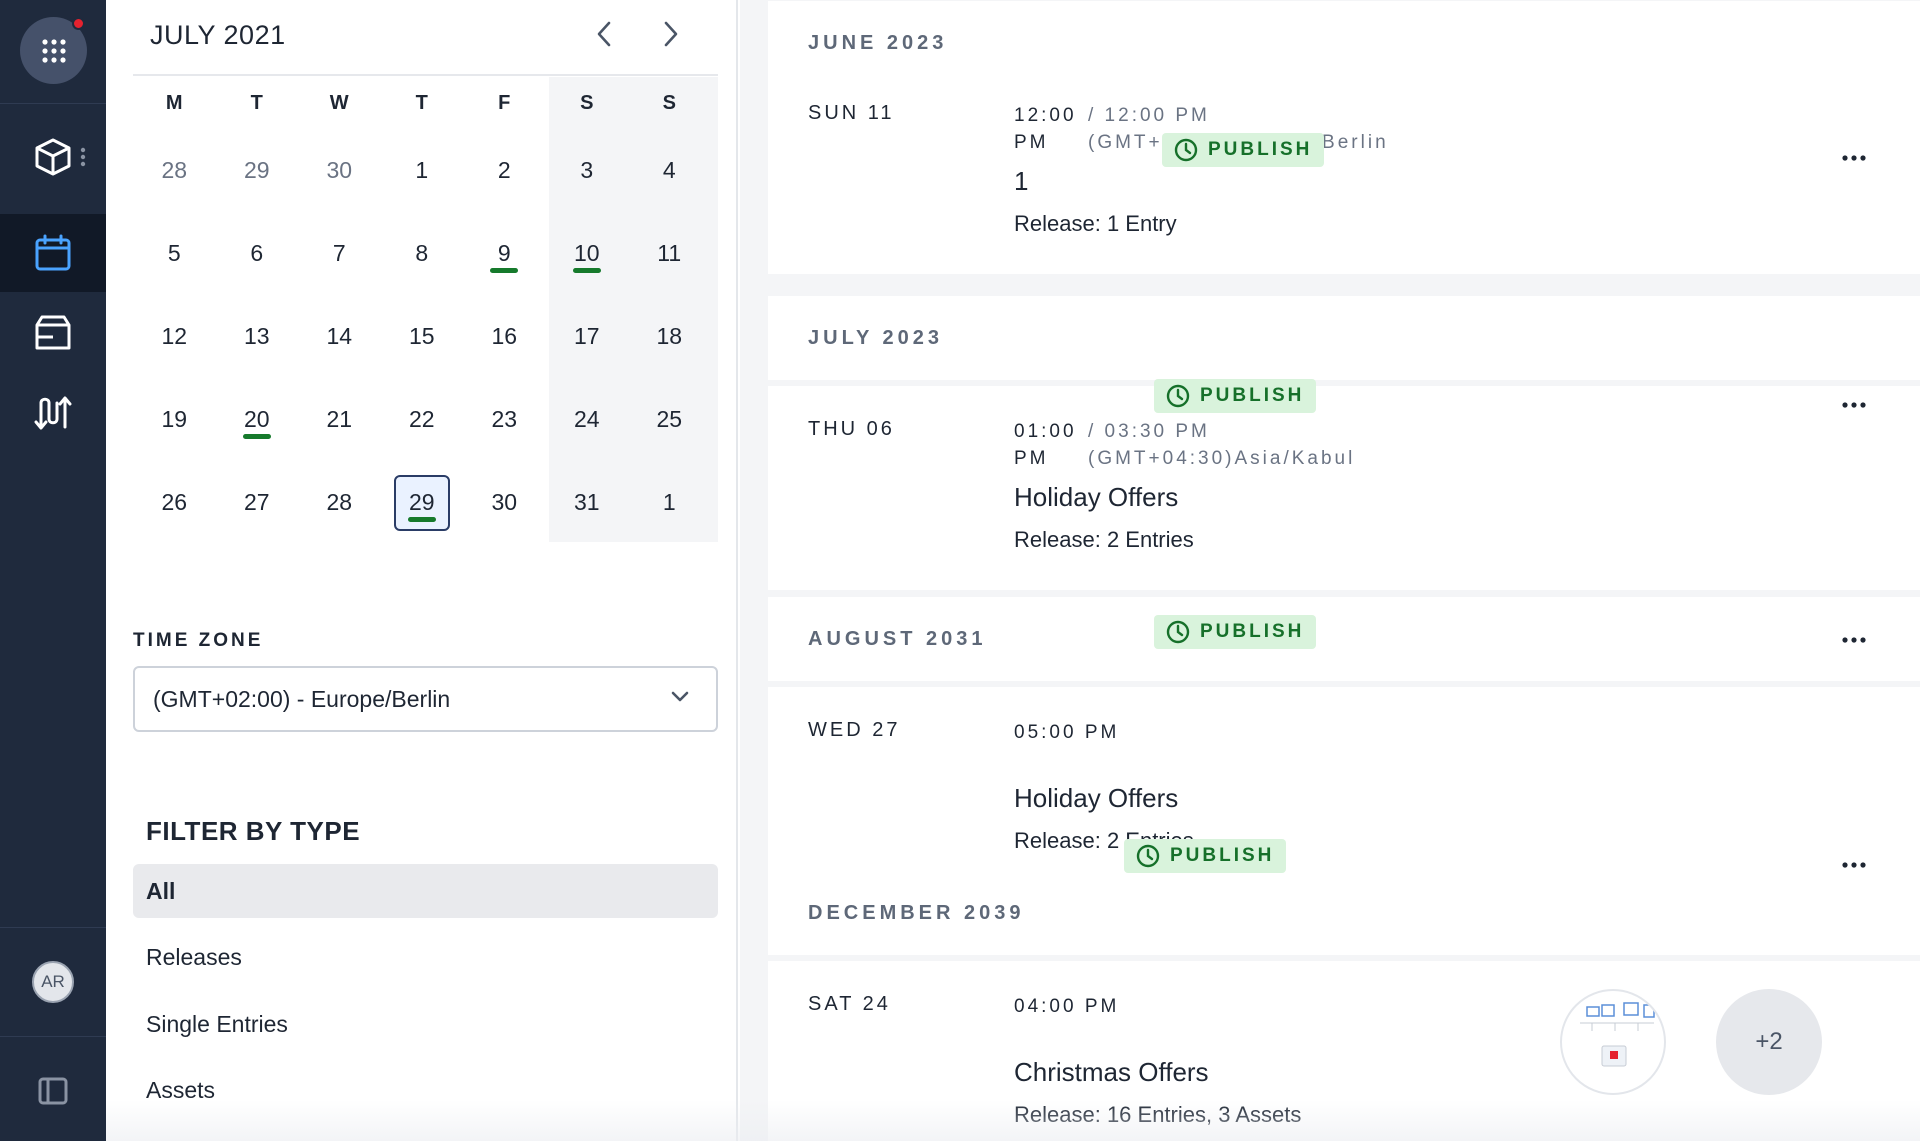 The image size is (1920, 1141). I want to click on day-number: 12, so click(174, 336).